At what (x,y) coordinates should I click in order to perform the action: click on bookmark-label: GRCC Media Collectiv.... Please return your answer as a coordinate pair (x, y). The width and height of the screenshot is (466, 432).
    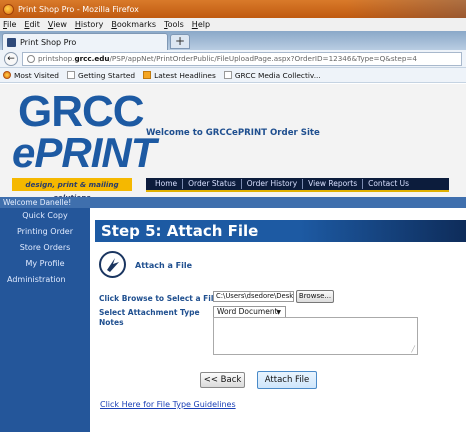
    Looking at the image, I should click on (277, 75).